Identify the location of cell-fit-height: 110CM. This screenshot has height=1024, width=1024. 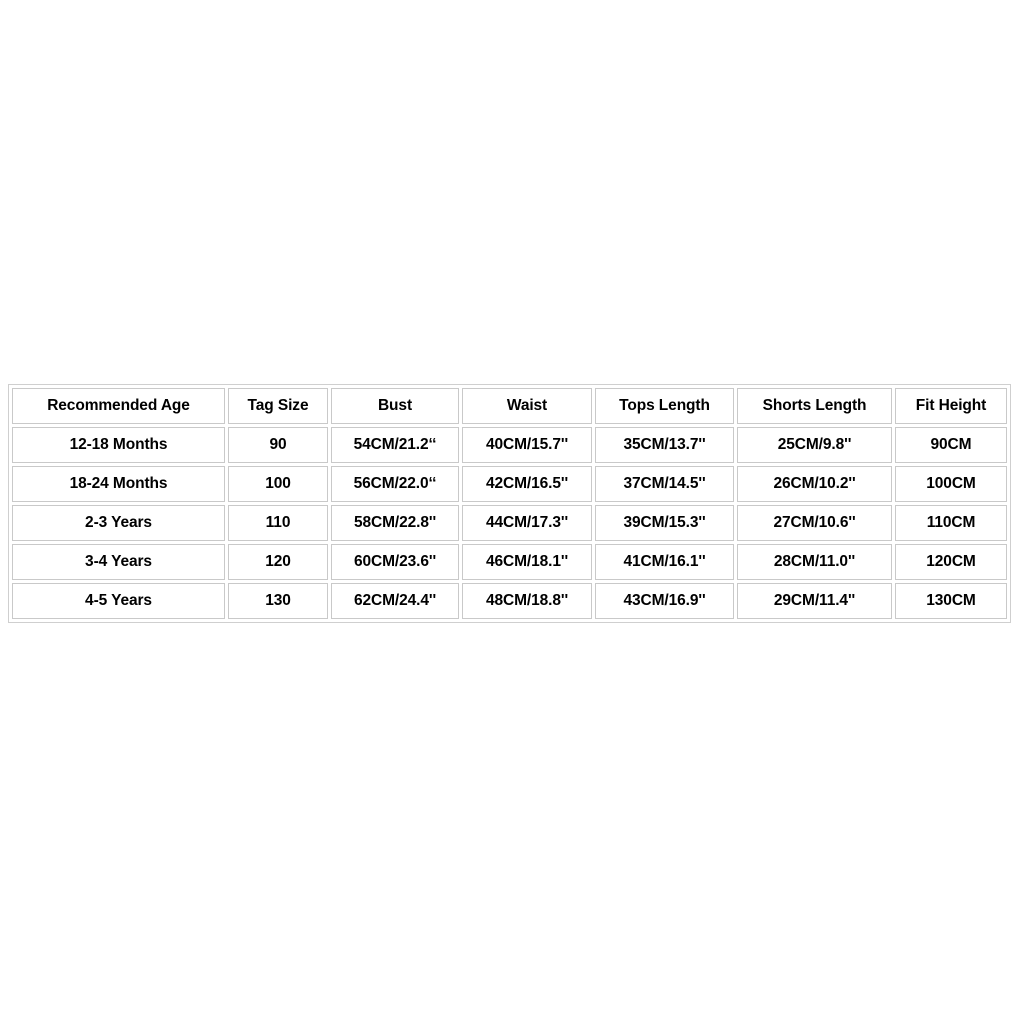
(951, 523).